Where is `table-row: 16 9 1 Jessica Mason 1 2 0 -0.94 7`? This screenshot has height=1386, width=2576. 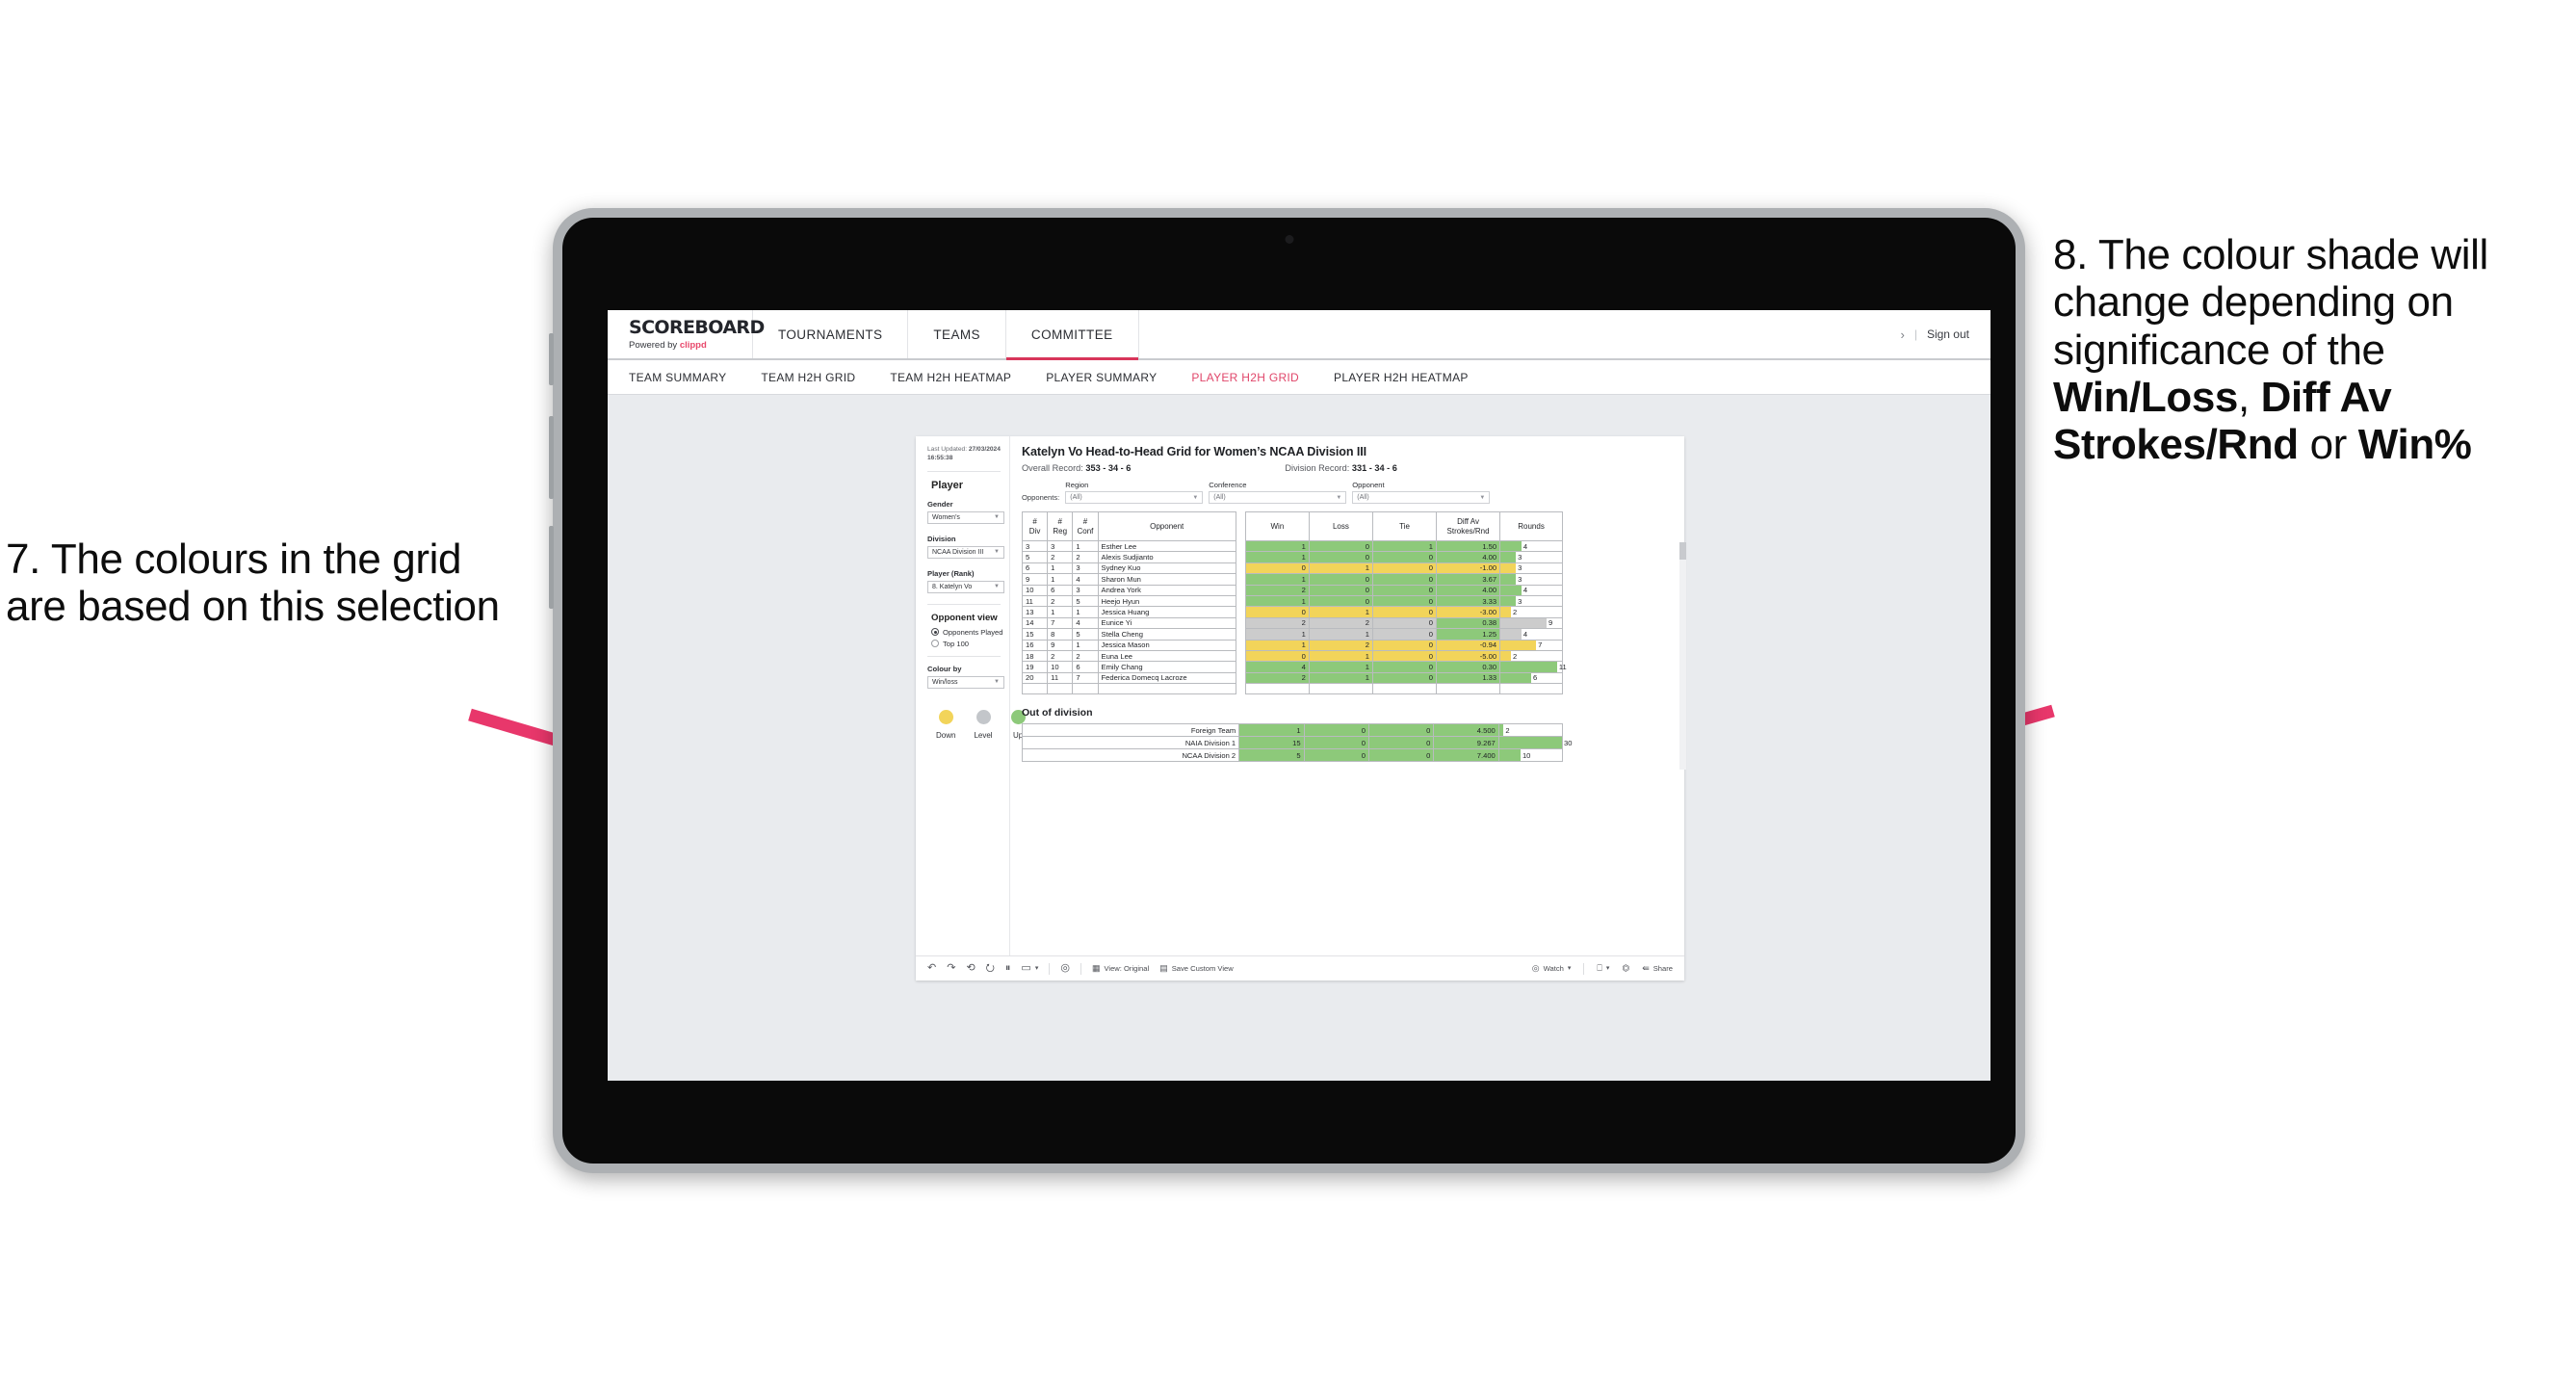
table-row: 16 9 1 Jessica Mason 1 2 0 -0.94 7 is located at coordinates (1292, 645).